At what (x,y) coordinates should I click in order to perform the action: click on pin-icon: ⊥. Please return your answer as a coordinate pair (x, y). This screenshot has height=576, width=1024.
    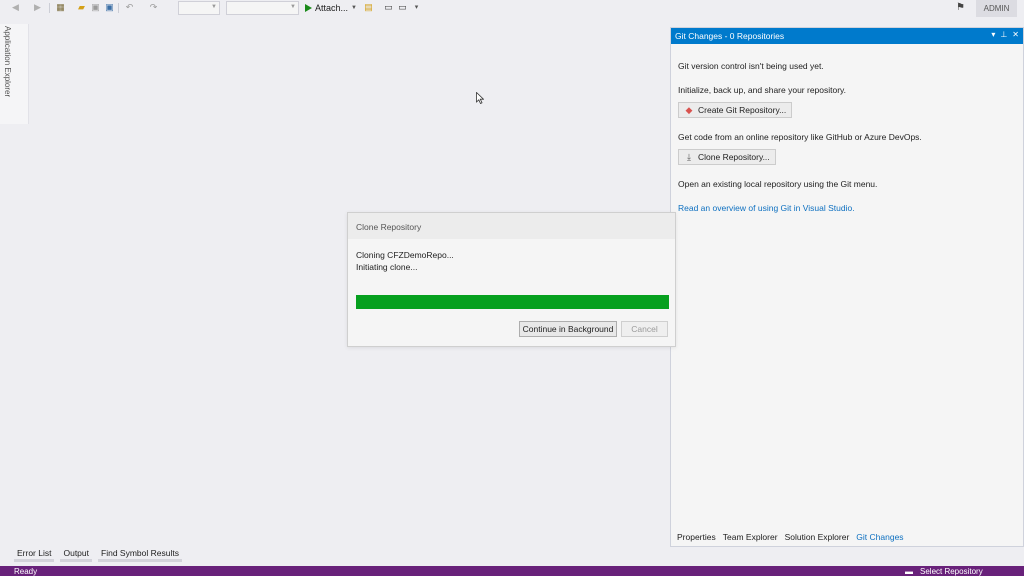
    Looking at the image, I should click on (1003, 34).